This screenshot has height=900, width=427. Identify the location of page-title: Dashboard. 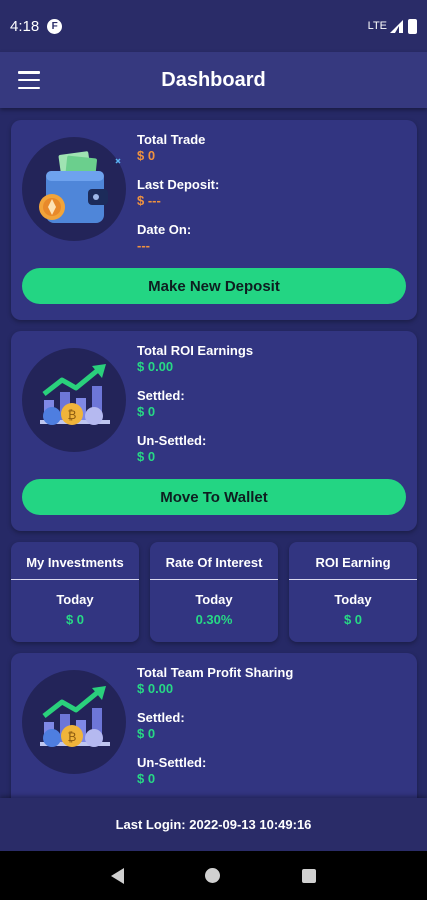
(213, 79).